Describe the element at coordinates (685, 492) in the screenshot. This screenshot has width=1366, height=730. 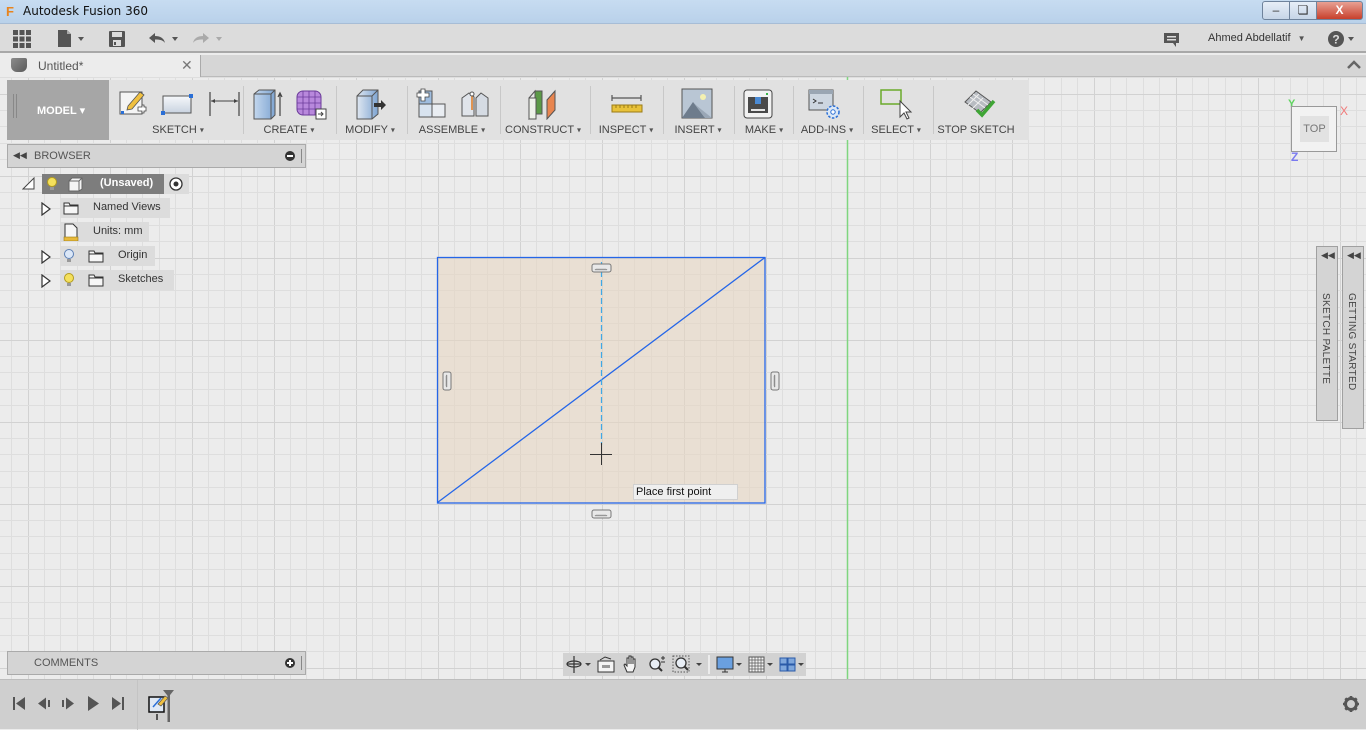
I see `sketch-prompt-tooltip: Place first point` at that location.